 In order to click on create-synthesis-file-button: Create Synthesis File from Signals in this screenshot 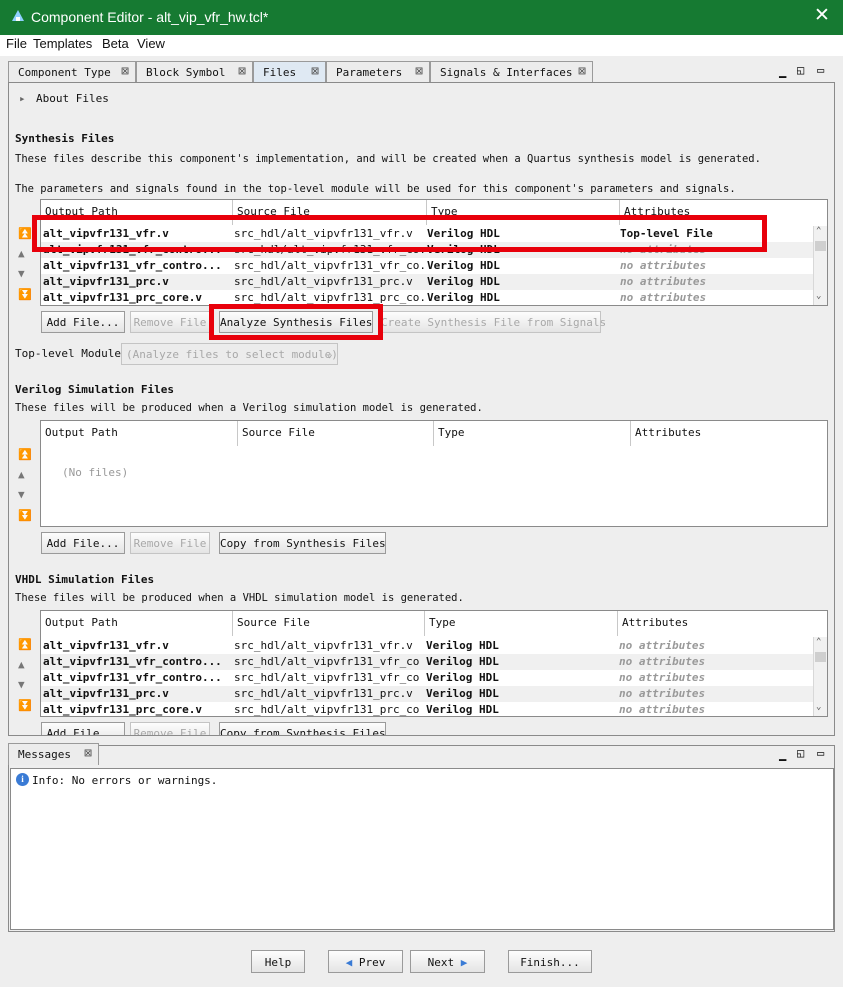, I will do `click(493, 322)`.